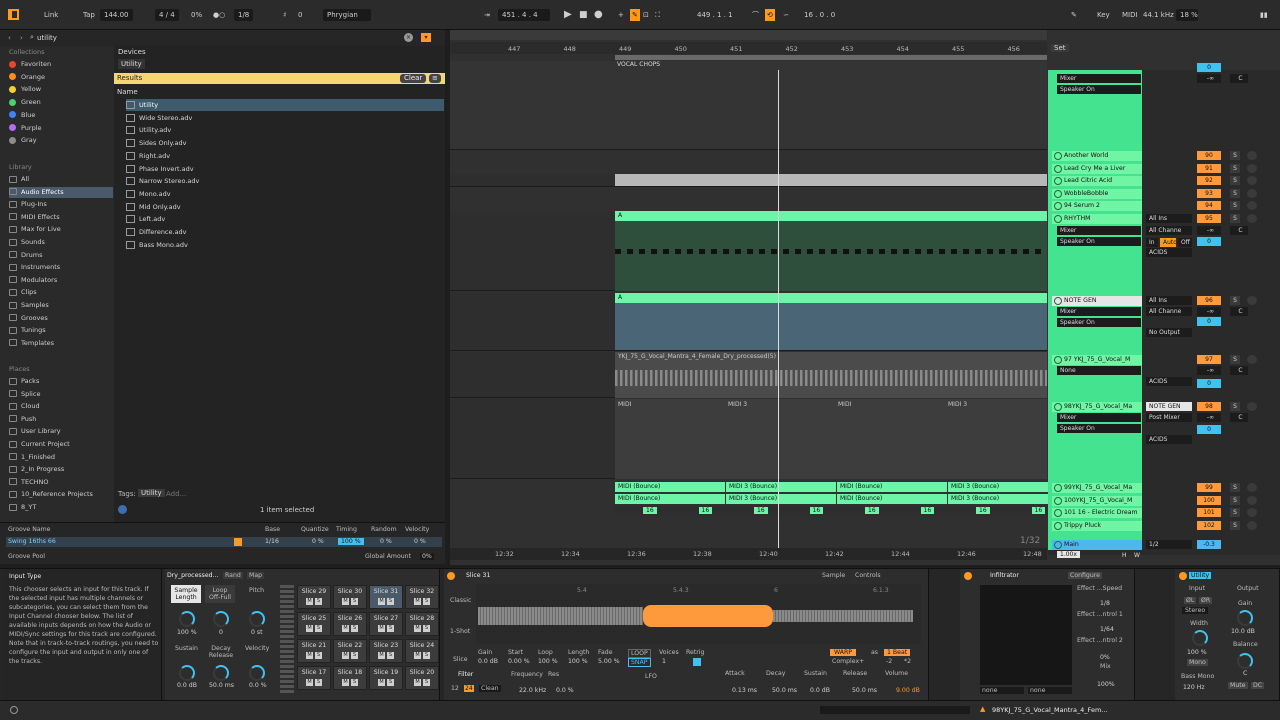 This screenshot has height=720, width=1280. Describe the element at coordinates (284, 15) in the screenshot. I see `key-icon: ♯` at that location.